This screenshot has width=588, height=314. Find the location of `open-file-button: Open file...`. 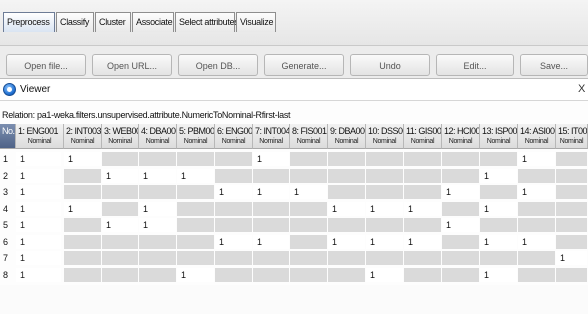

open-file-button: Open file... is located at coordinates (46, 65).